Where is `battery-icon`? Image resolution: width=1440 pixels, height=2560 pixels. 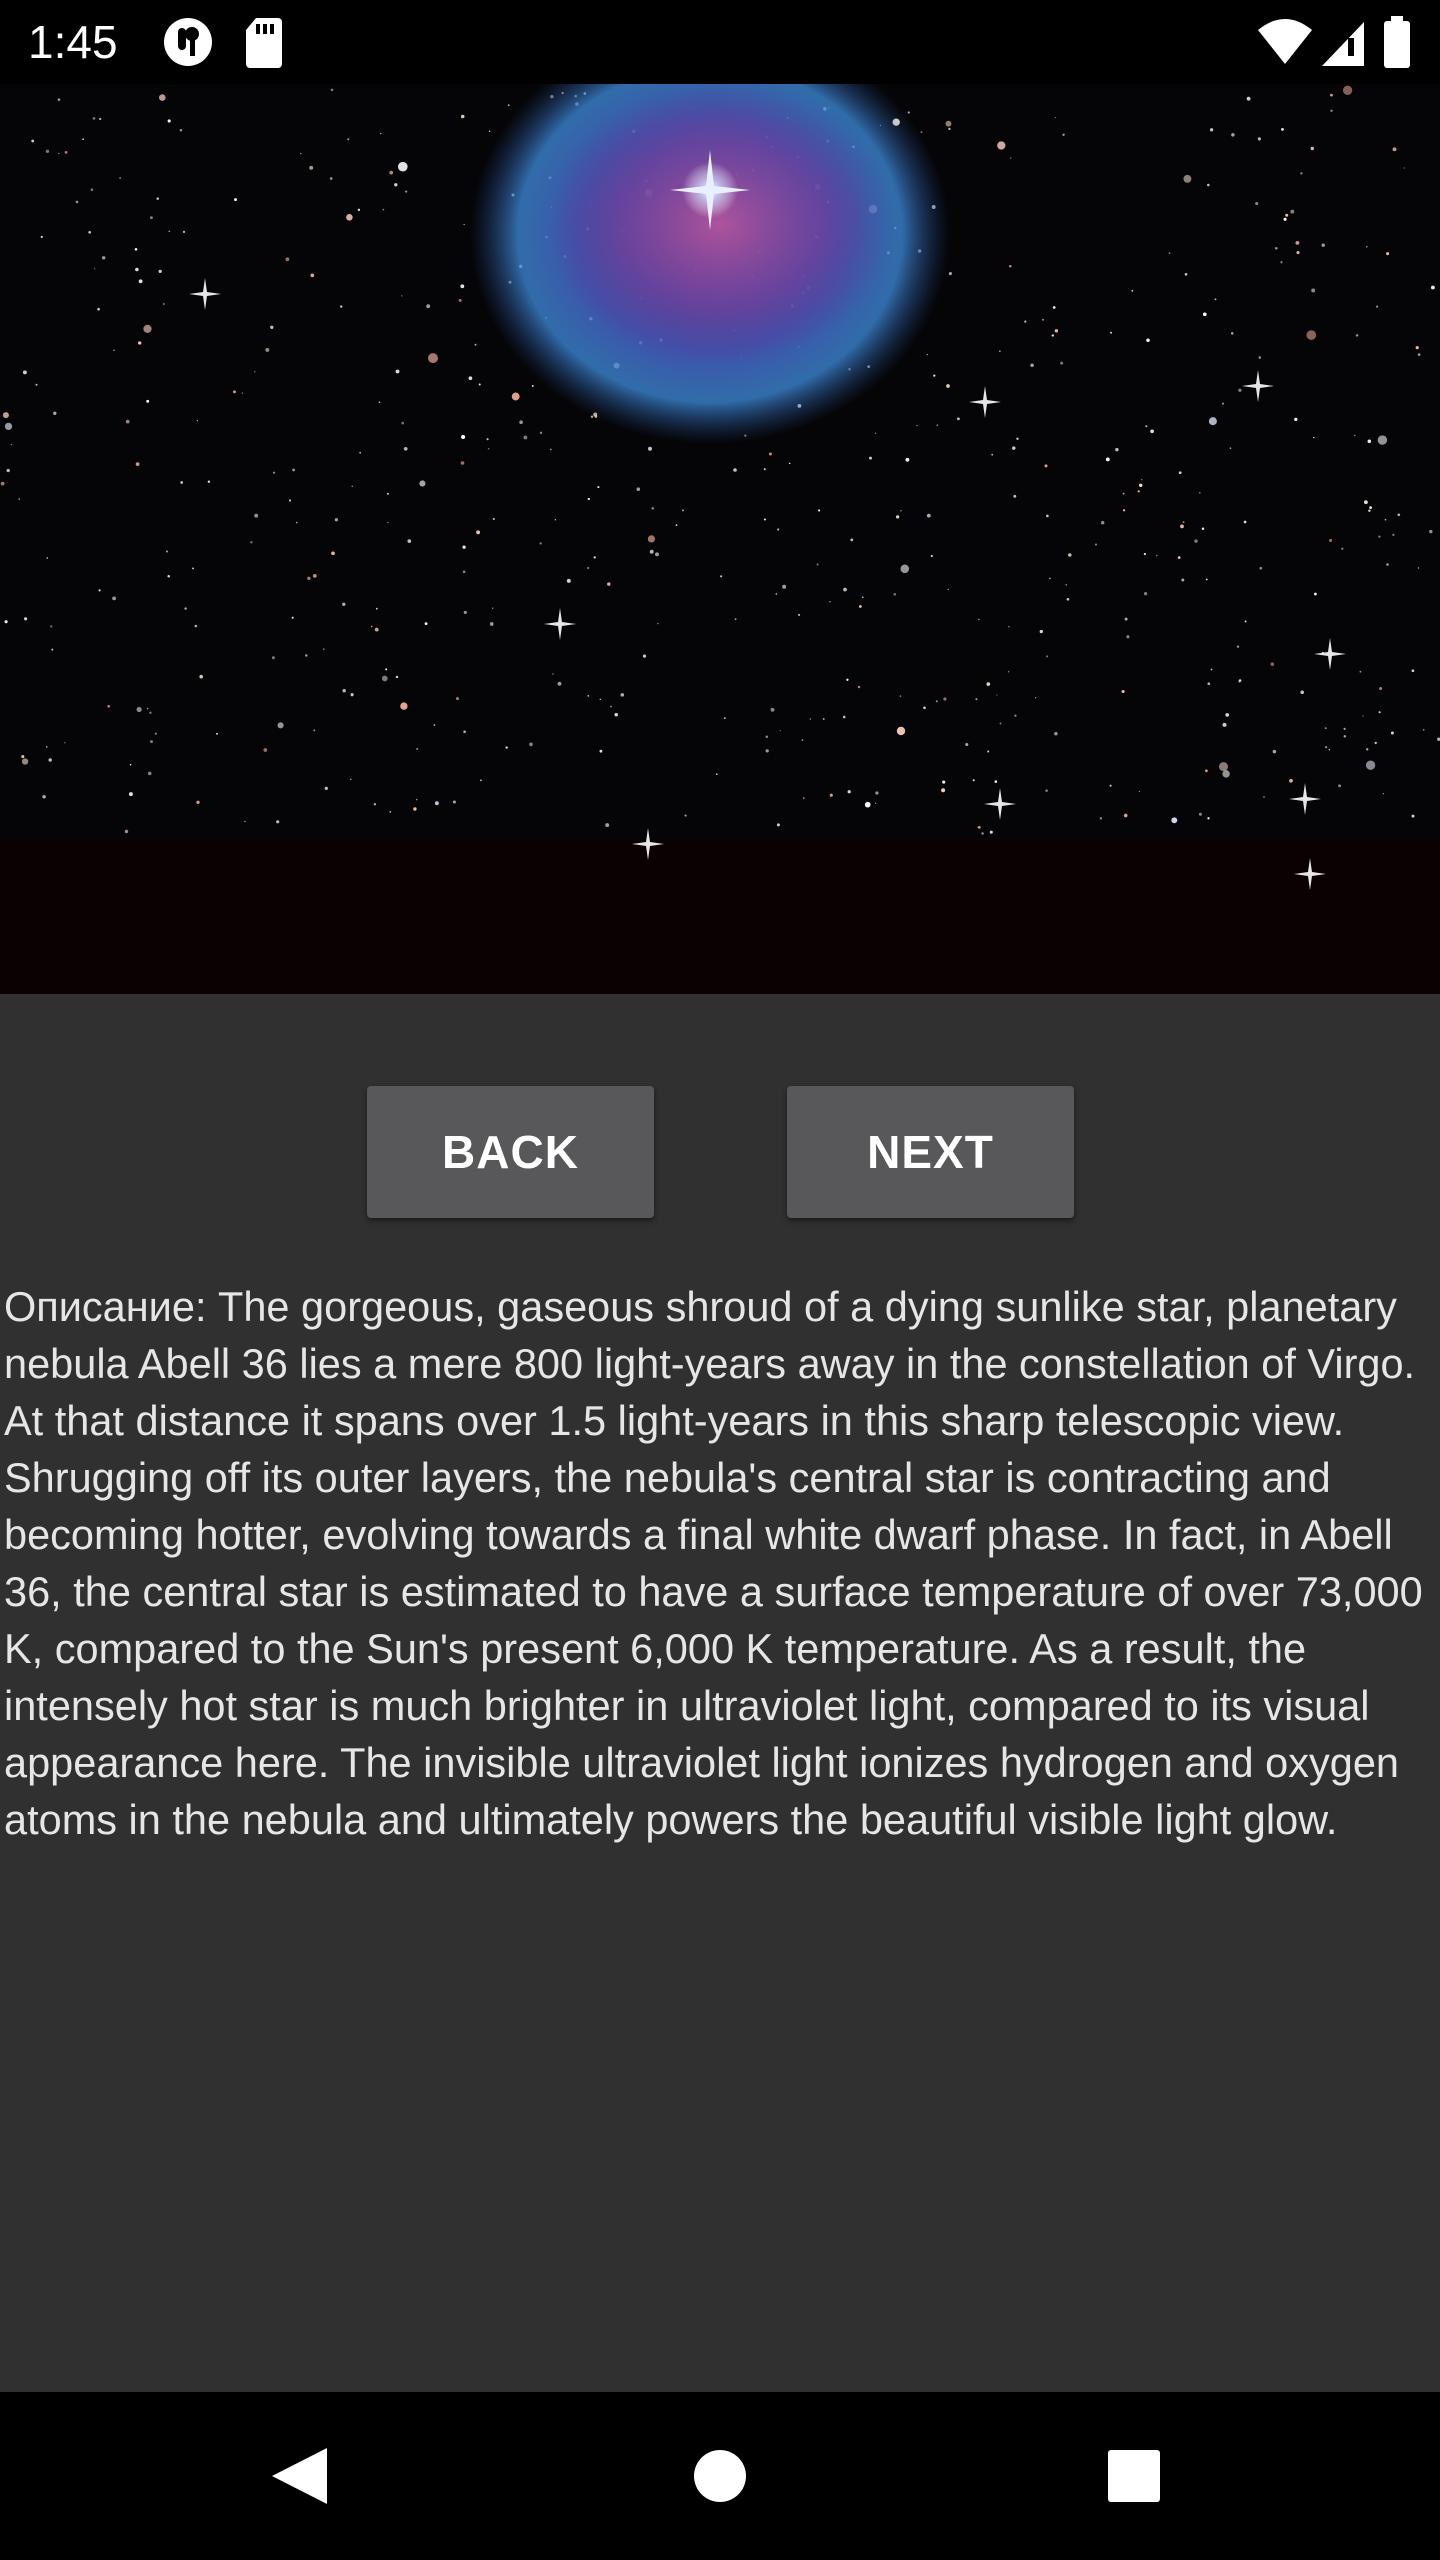
battery-icon is located at coordinates (1397, 42).